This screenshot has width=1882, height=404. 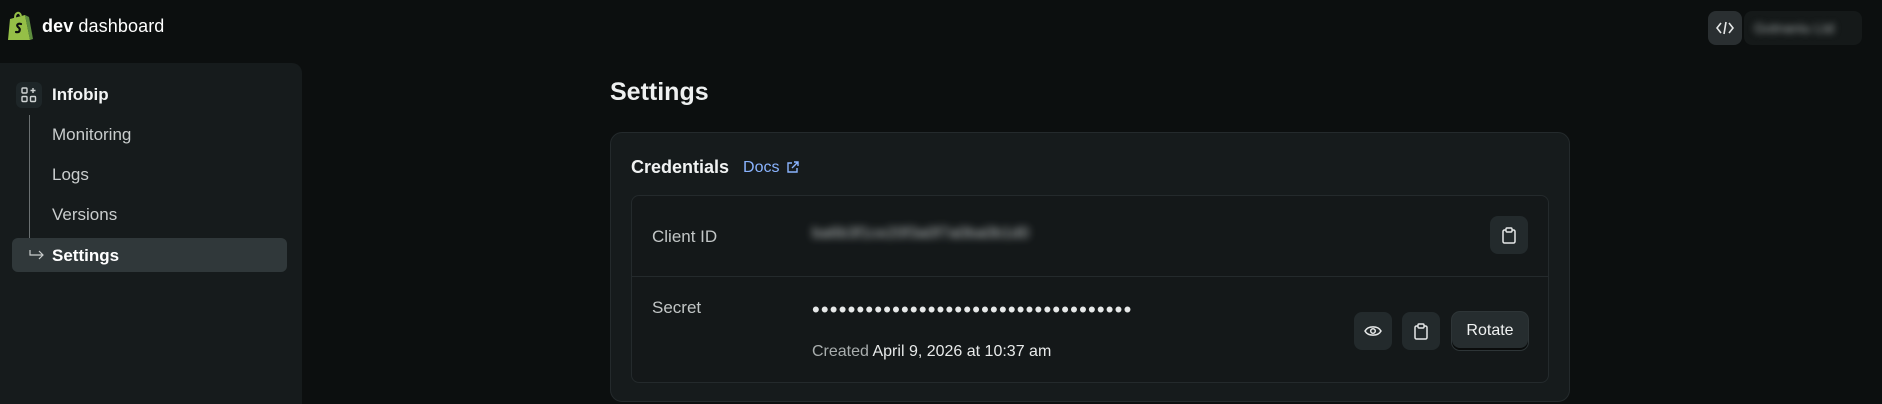 I want to click on sidebar-item-logs: Logs, so click(x=70, y=175).